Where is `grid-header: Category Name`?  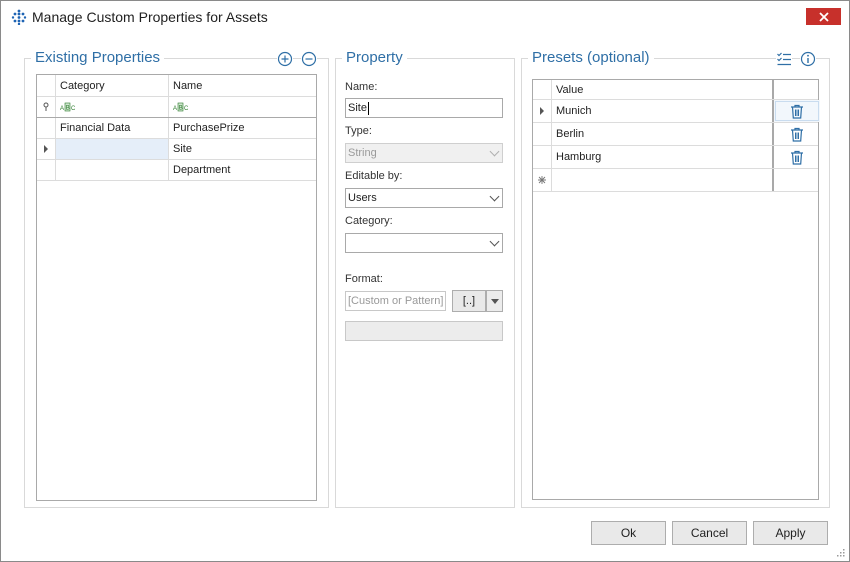 grid-header: Category Name is located at coordinates (176, 86).